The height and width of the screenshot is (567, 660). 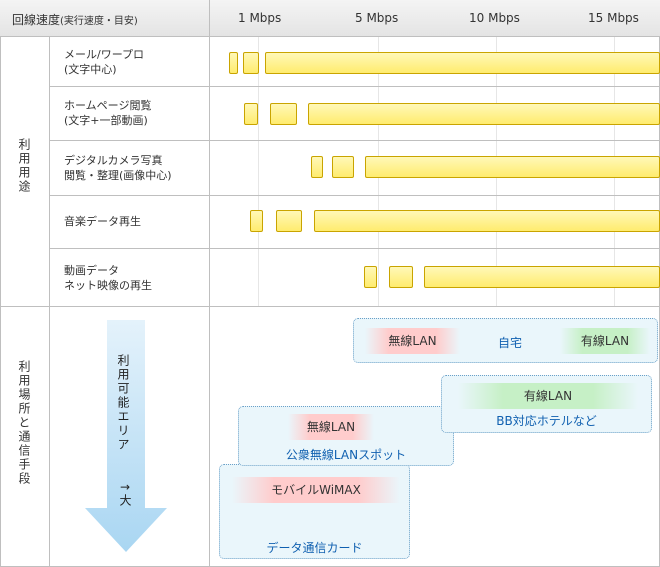 What do you see at coordinates (118, 168) in the screenshot?
I see `usage-row-label-photo: デジタルカメラ写真 閲覧・整理(画像中心)` at bounding box center [118, 168].